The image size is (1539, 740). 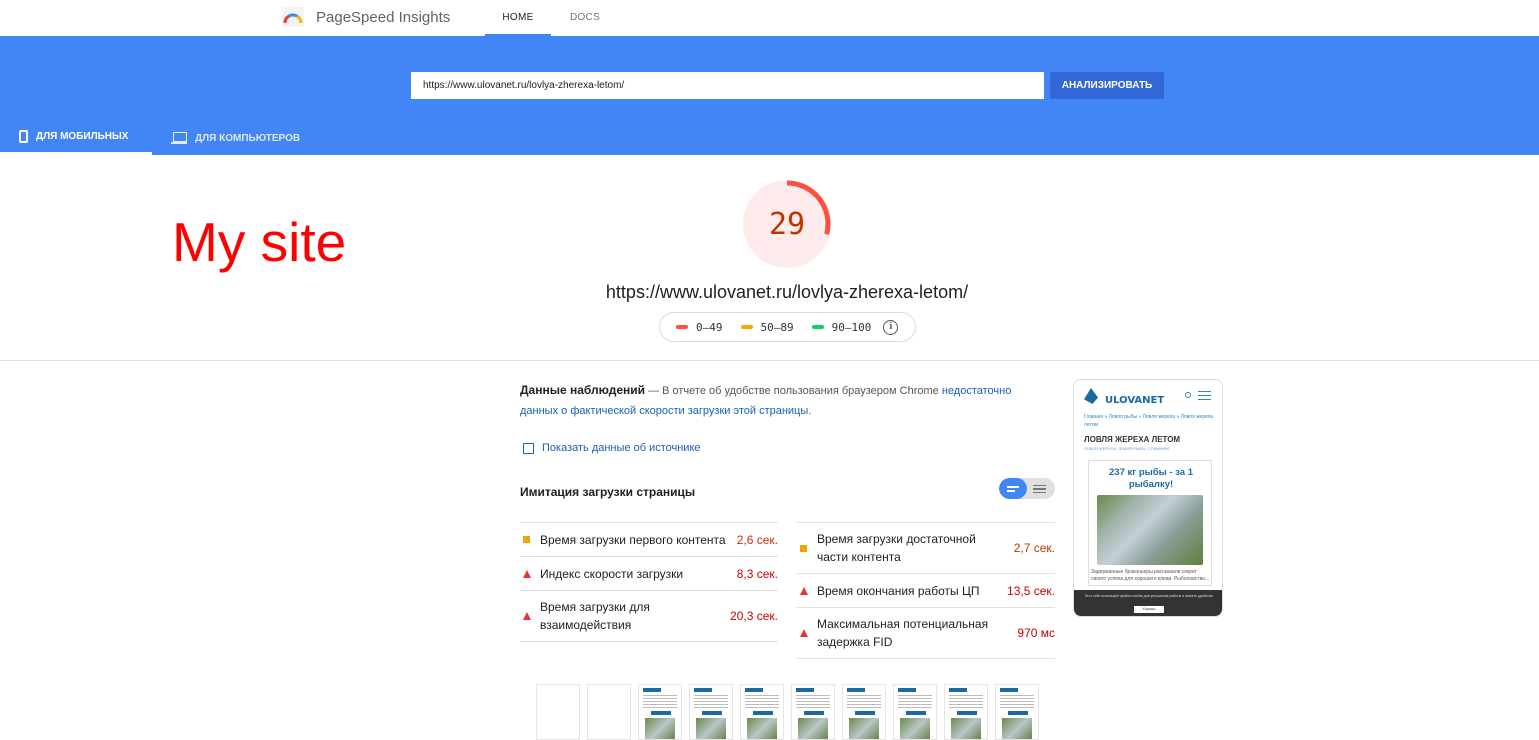 I want to click on site-heading: ЛОВЛЯ ЖЕРЕХА ЛЕТОМ, so click(x=1132, y=439).